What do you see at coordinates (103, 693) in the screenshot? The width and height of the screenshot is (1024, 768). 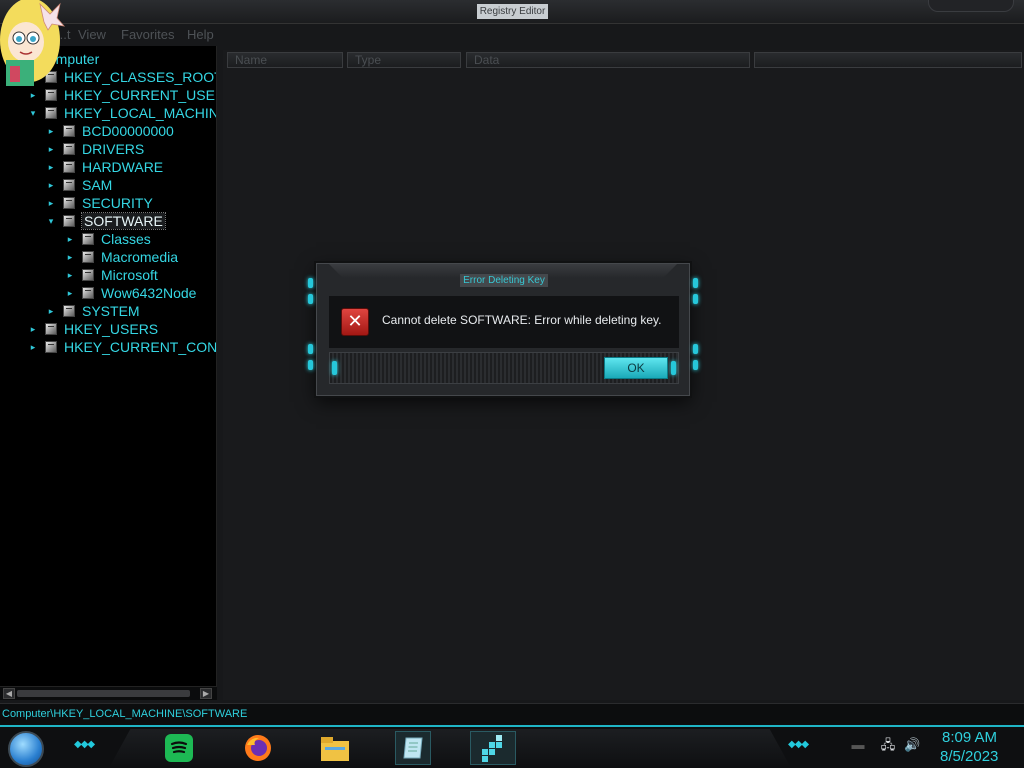 I see `scroll-thumb` at bounding box center [103, 693].